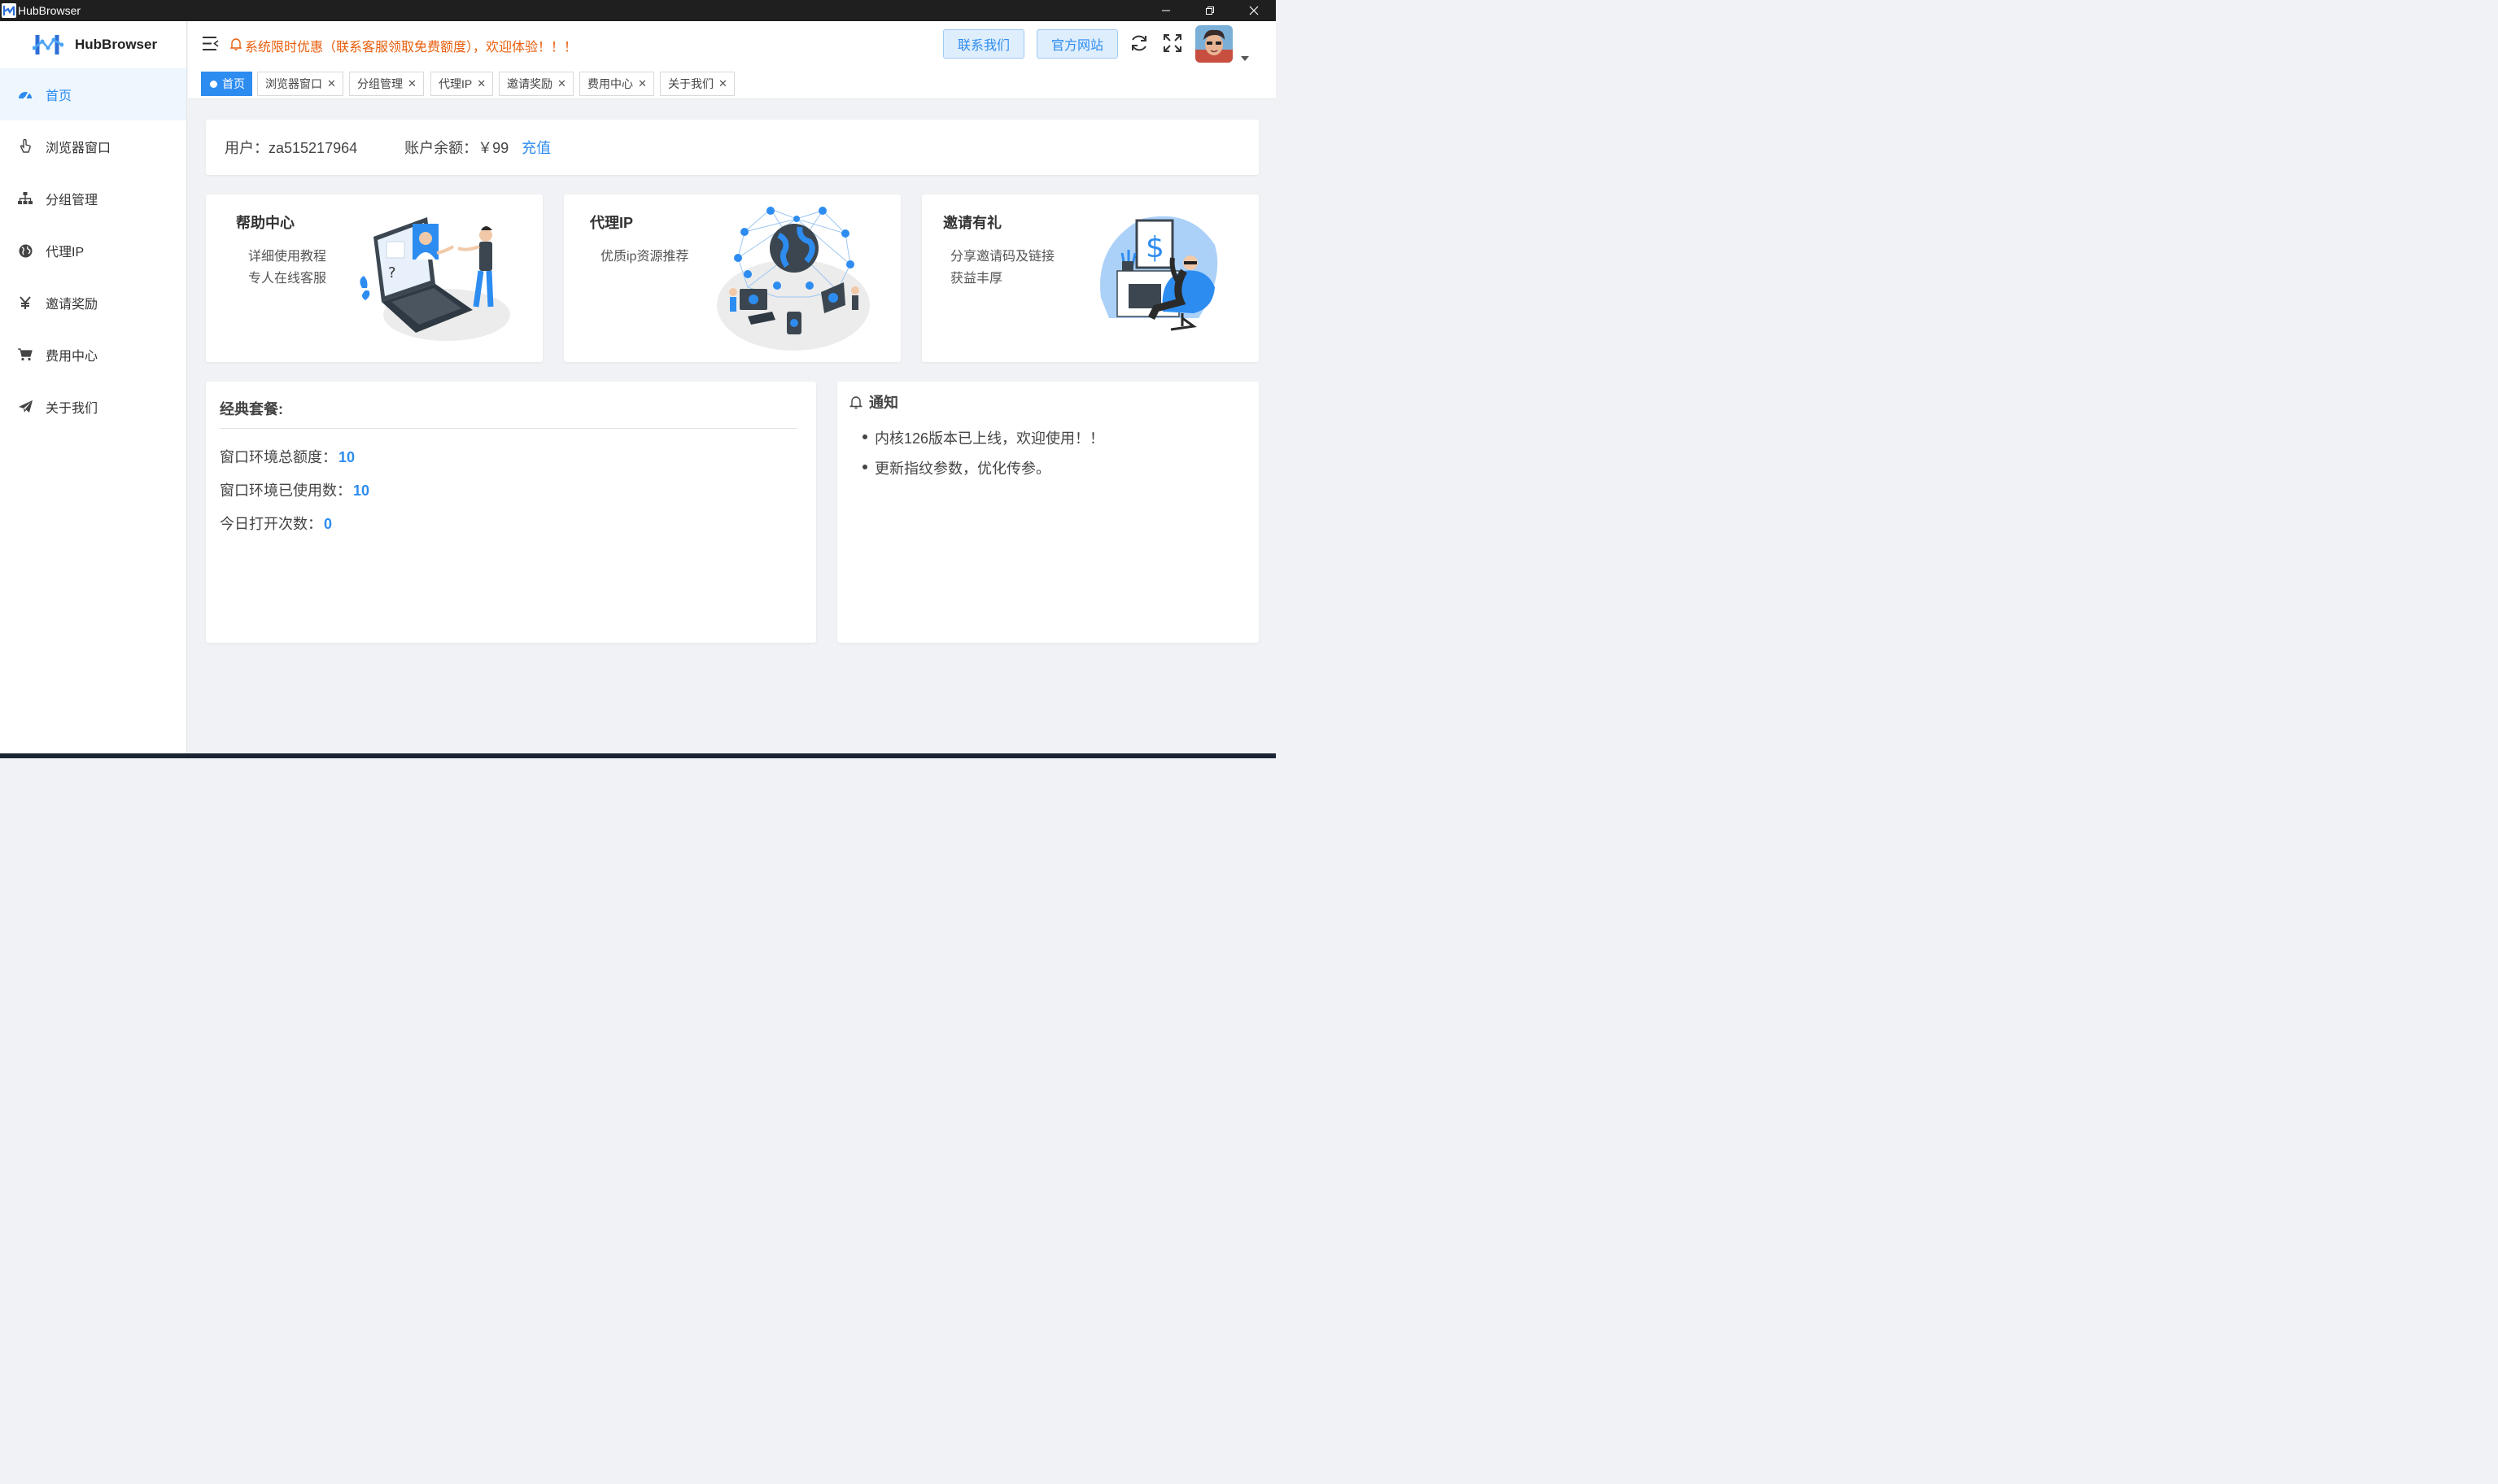 This screenshot has height=1484, width=2498. Describe the element at coordinates (25, 95) in the screenshot. I see `dashboard-icon` at that location.